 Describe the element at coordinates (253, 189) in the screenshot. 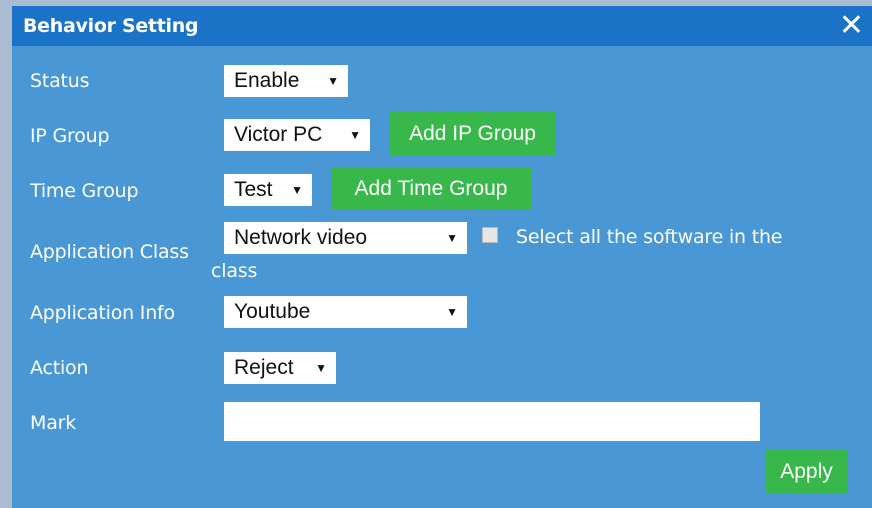

I see `time-group-value: Test` at that location.